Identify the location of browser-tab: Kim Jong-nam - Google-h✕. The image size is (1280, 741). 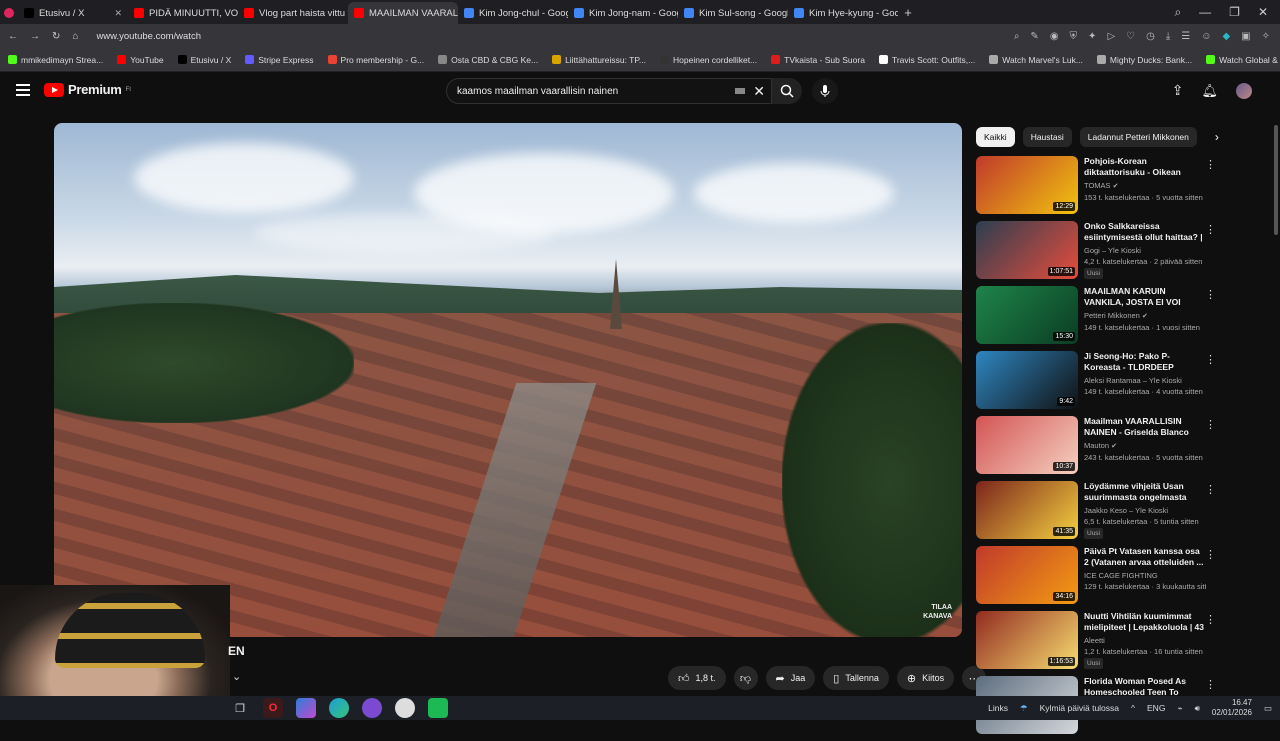
(623, 13).